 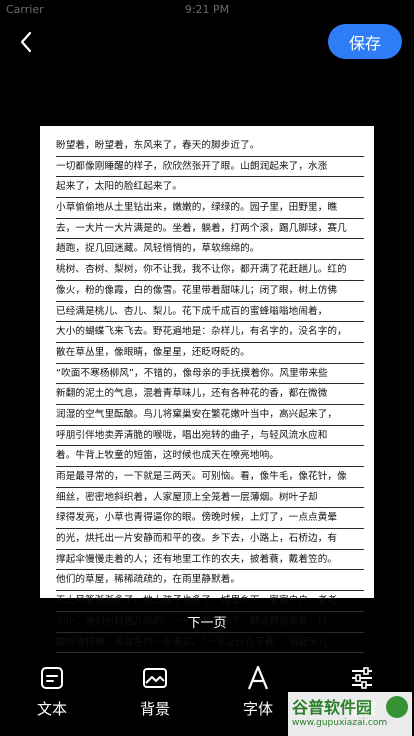 What do you see at coordinates (210, 456) in the screenshot?
I see `text-line: 着。牛背上牧童的短笛，这时候也成天在嘹亮地响。` at bounding box center [210, 456].